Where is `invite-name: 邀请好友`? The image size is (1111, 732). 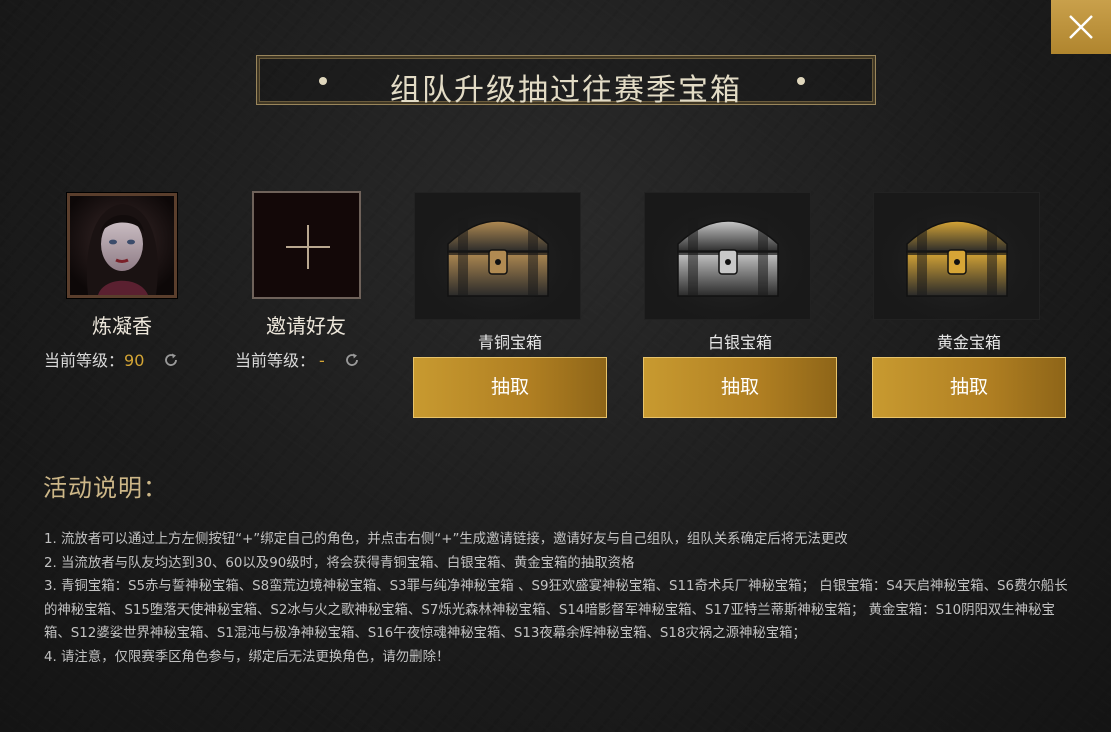
invite-name: 邀请好友 is located at coordinates (306, 326).